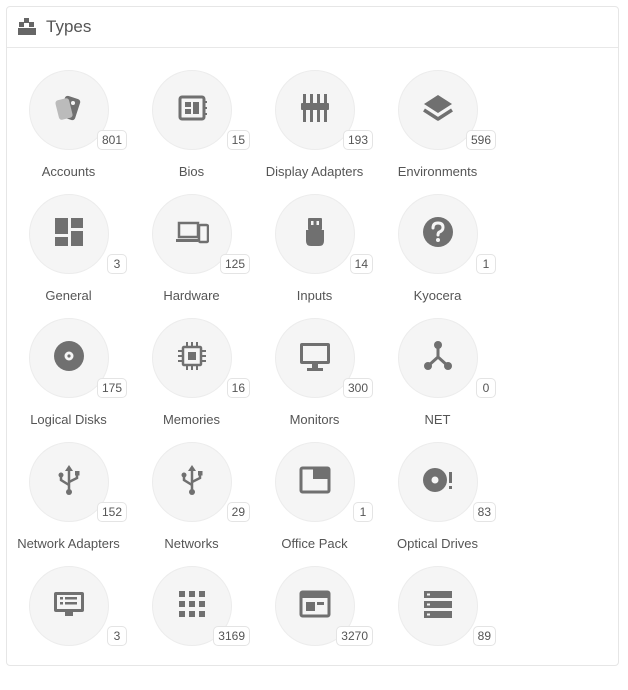  Describe the element at coordinates (111, 512) in the screenshot. I see `count-badge: 152` at that location.